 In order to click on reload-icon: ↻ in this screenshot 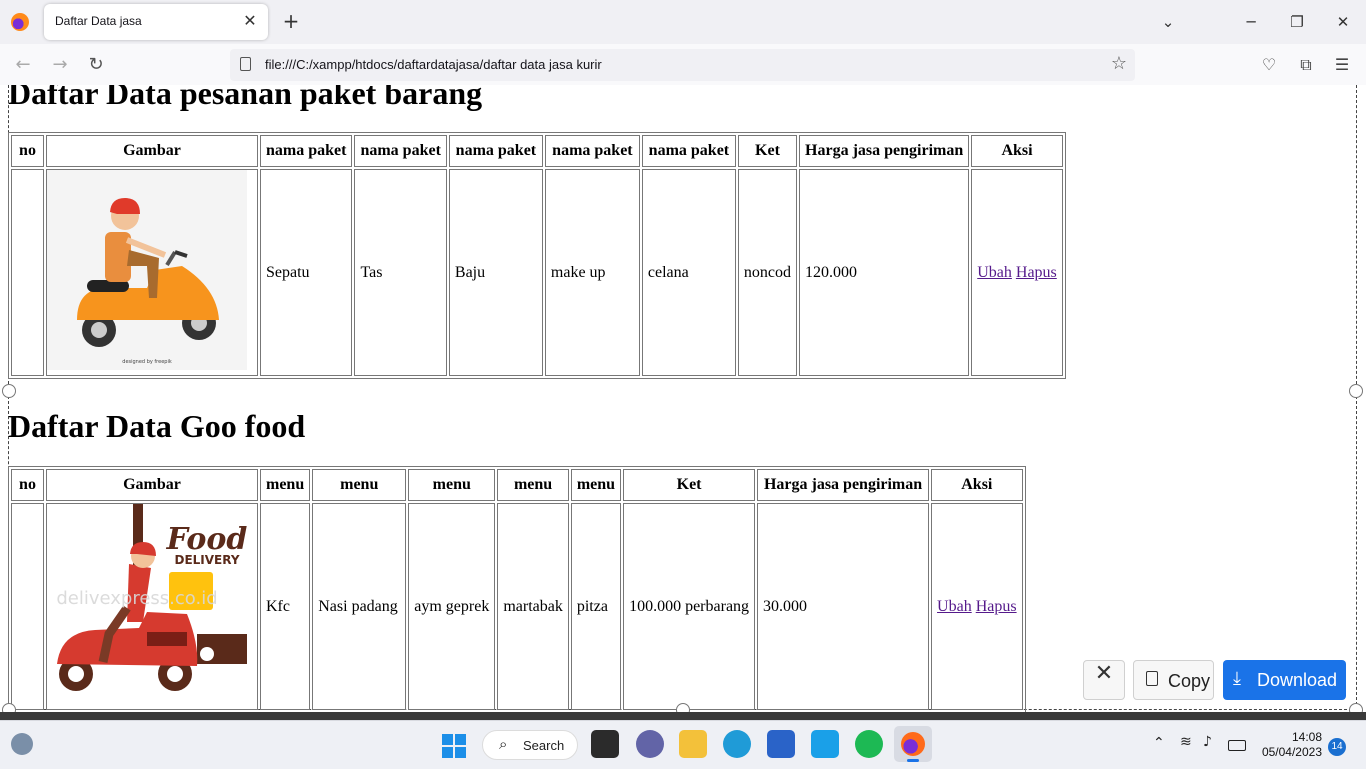, I will do `click(96, 65)`.